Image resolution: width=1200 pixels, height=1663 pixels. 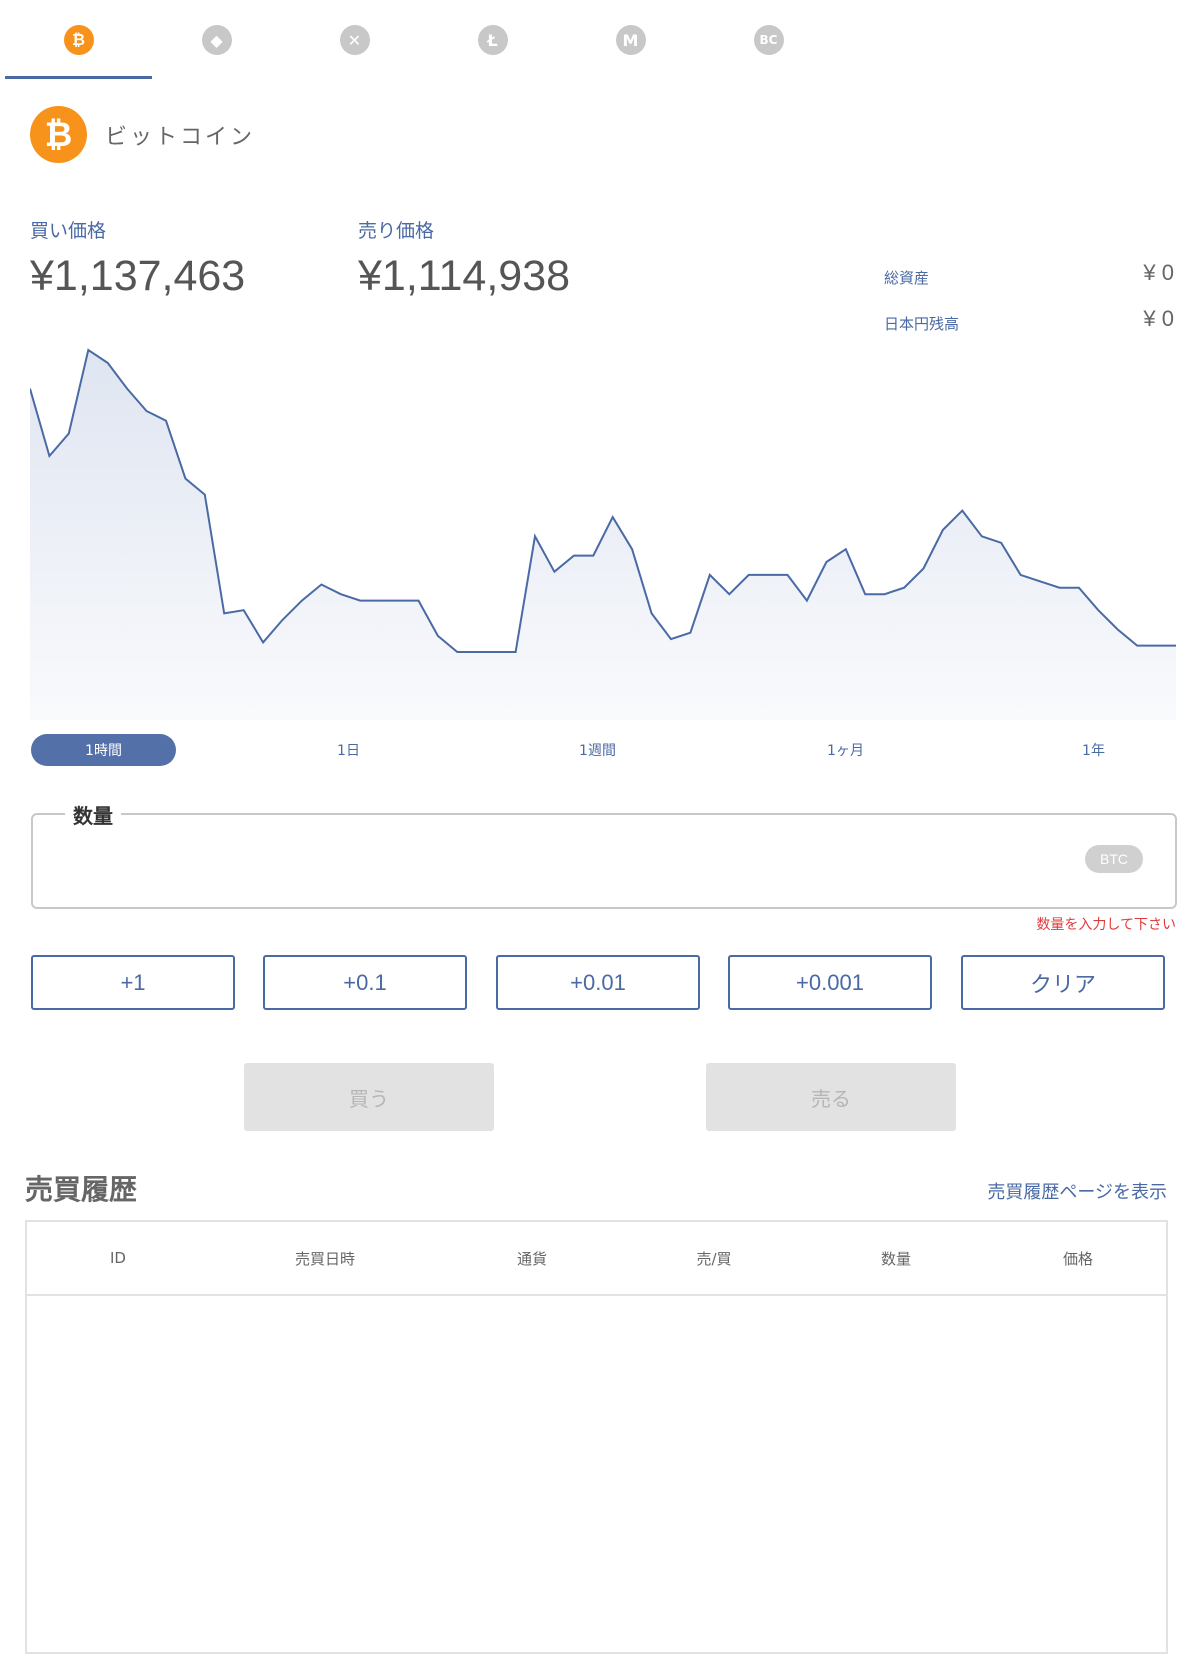 What do you see at coordinates (93, 814) in the screenshot?
I see `quantity-label: 数量` at bounding box center [93, 814].